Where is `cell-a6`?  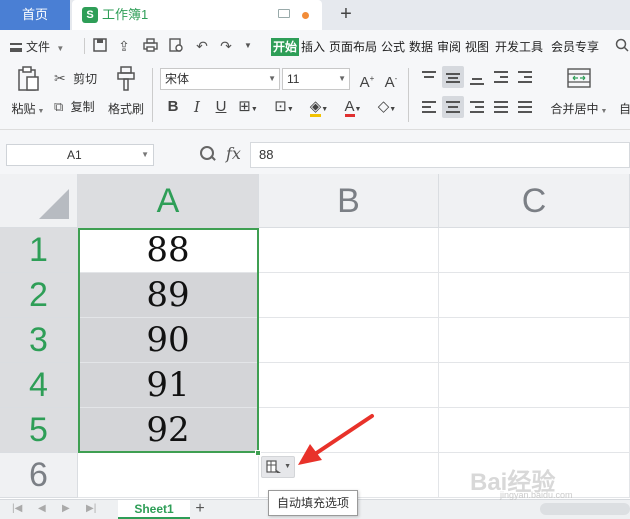 cell-a6 is located at coordinates (168, 475).